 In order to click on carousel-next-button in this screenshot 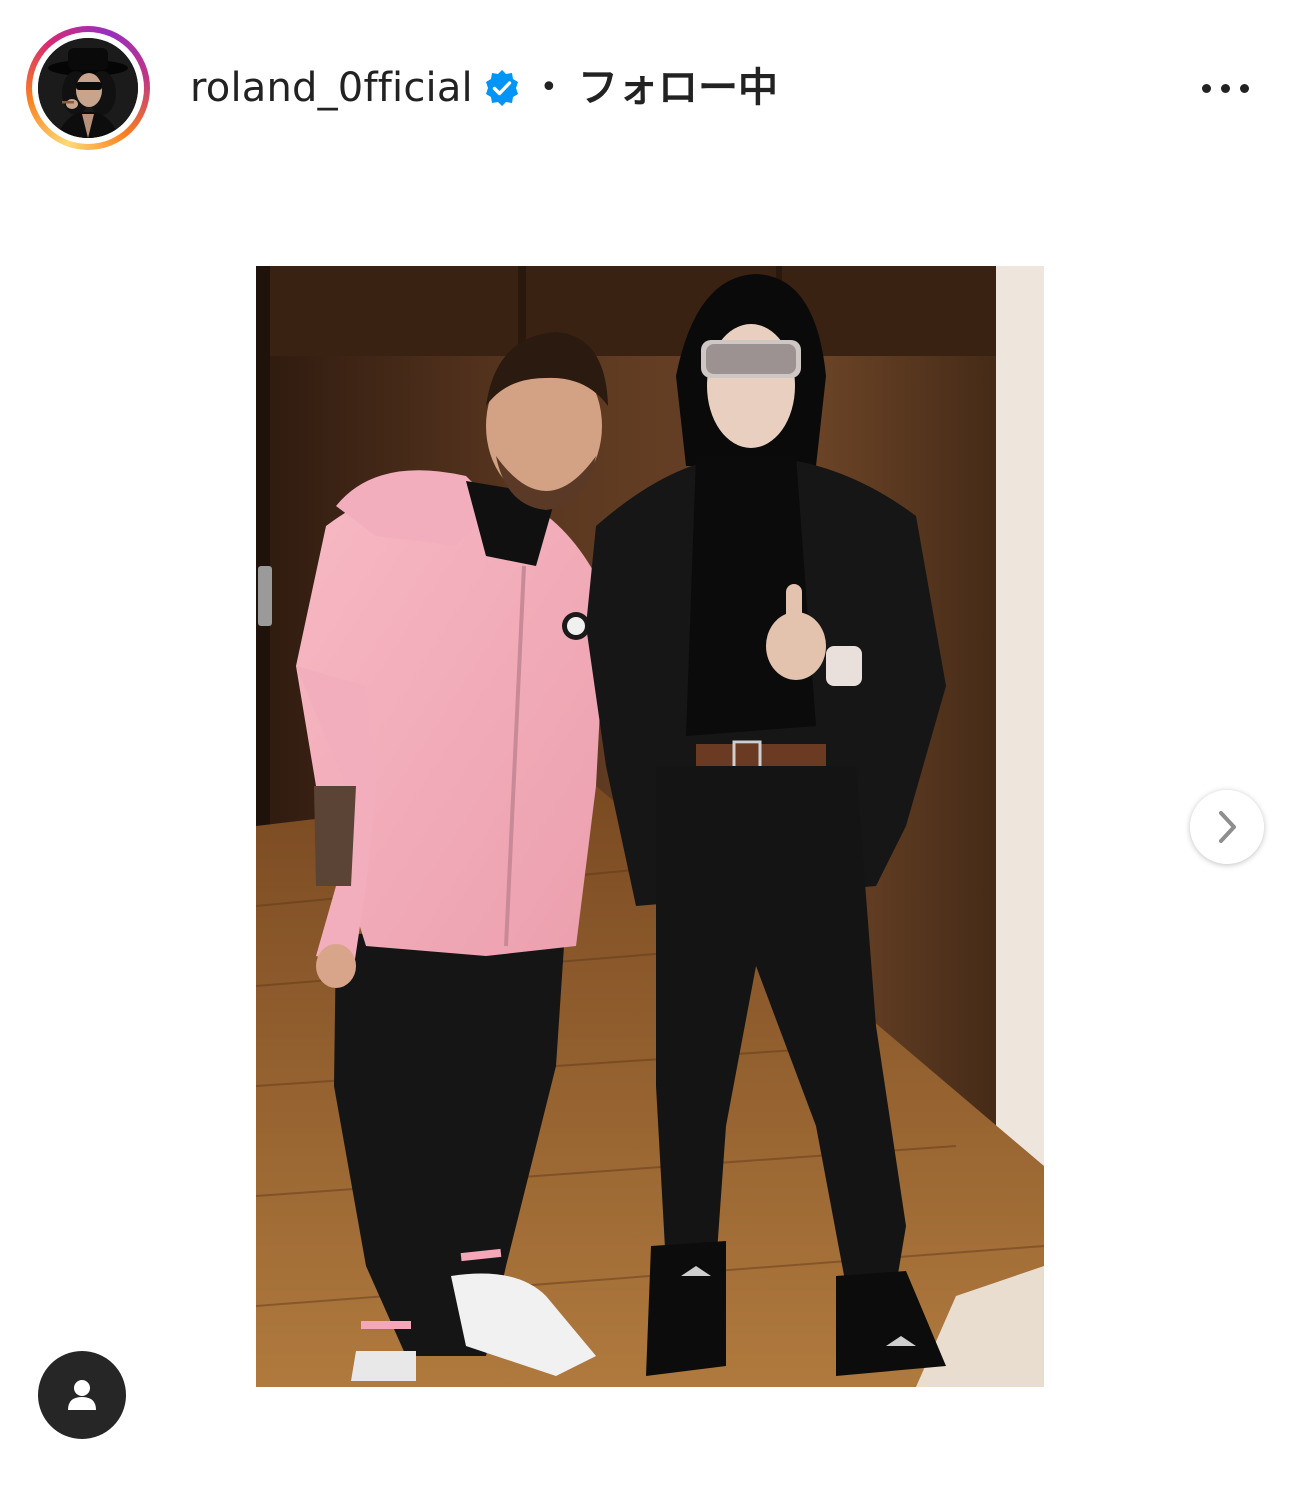, I will do `click(1227, 827)`.